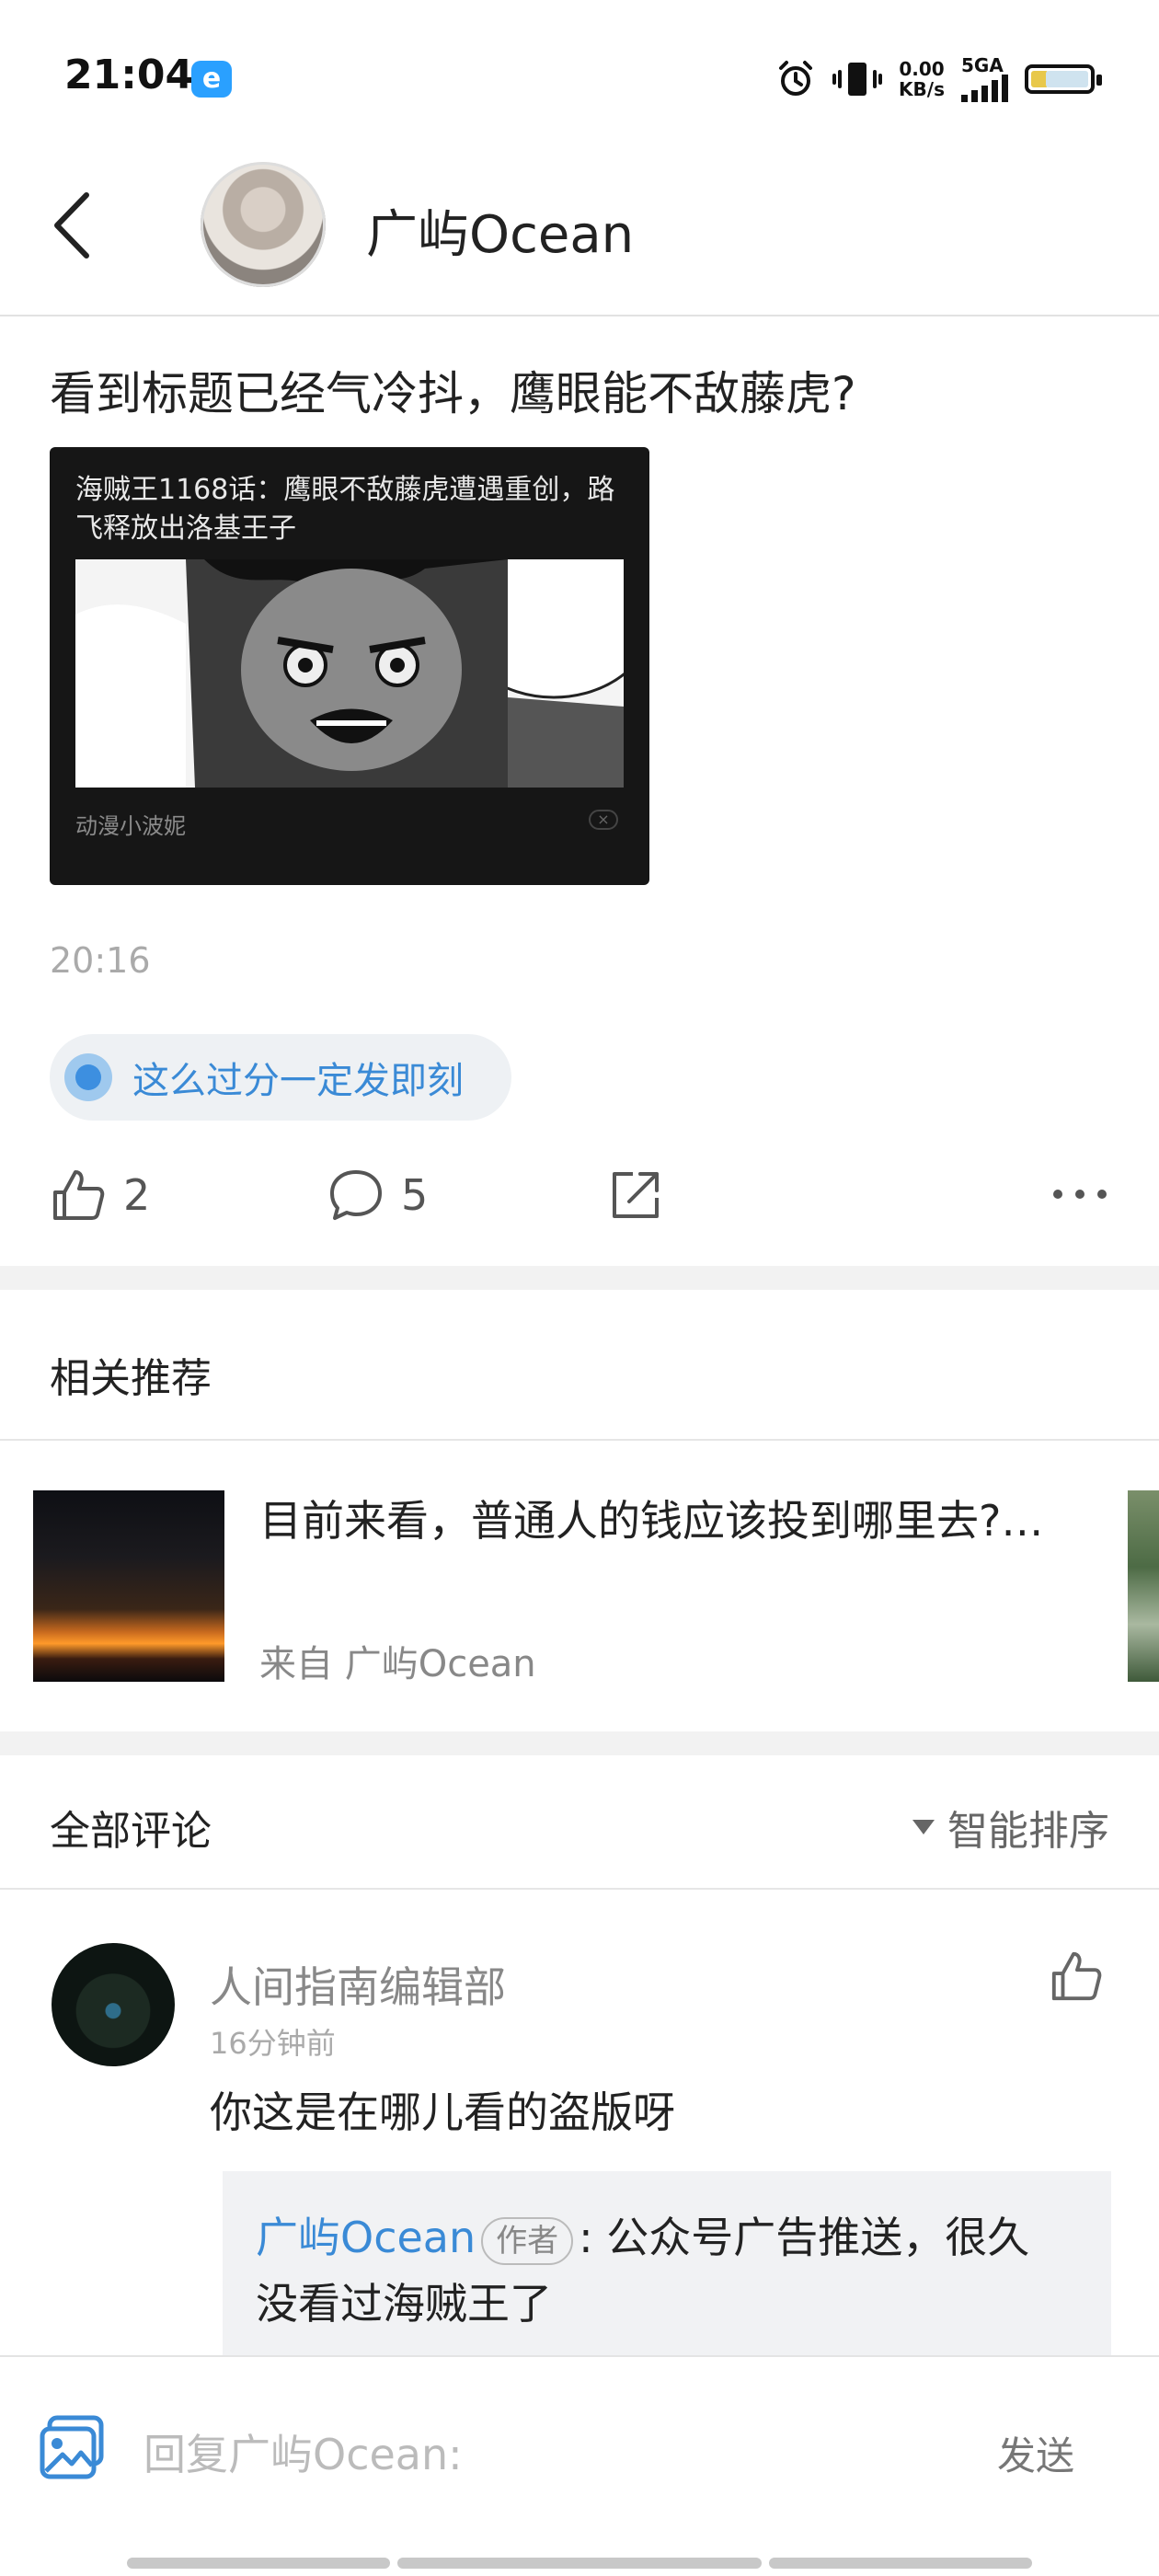 The image size is (1159, 2576). Describe the element at coordinates (527, 2240) in the screenshot. I see `author-badge: 作者` at that location.